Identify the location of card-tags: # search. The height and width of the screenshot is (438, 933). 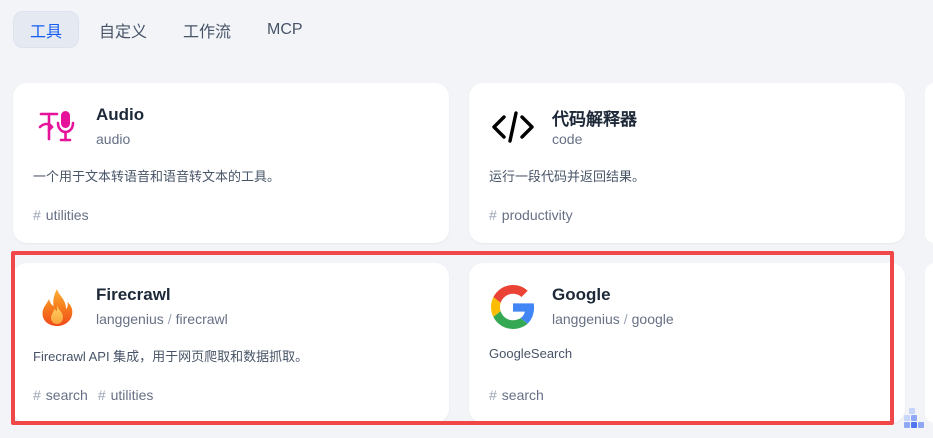
(516, 395).